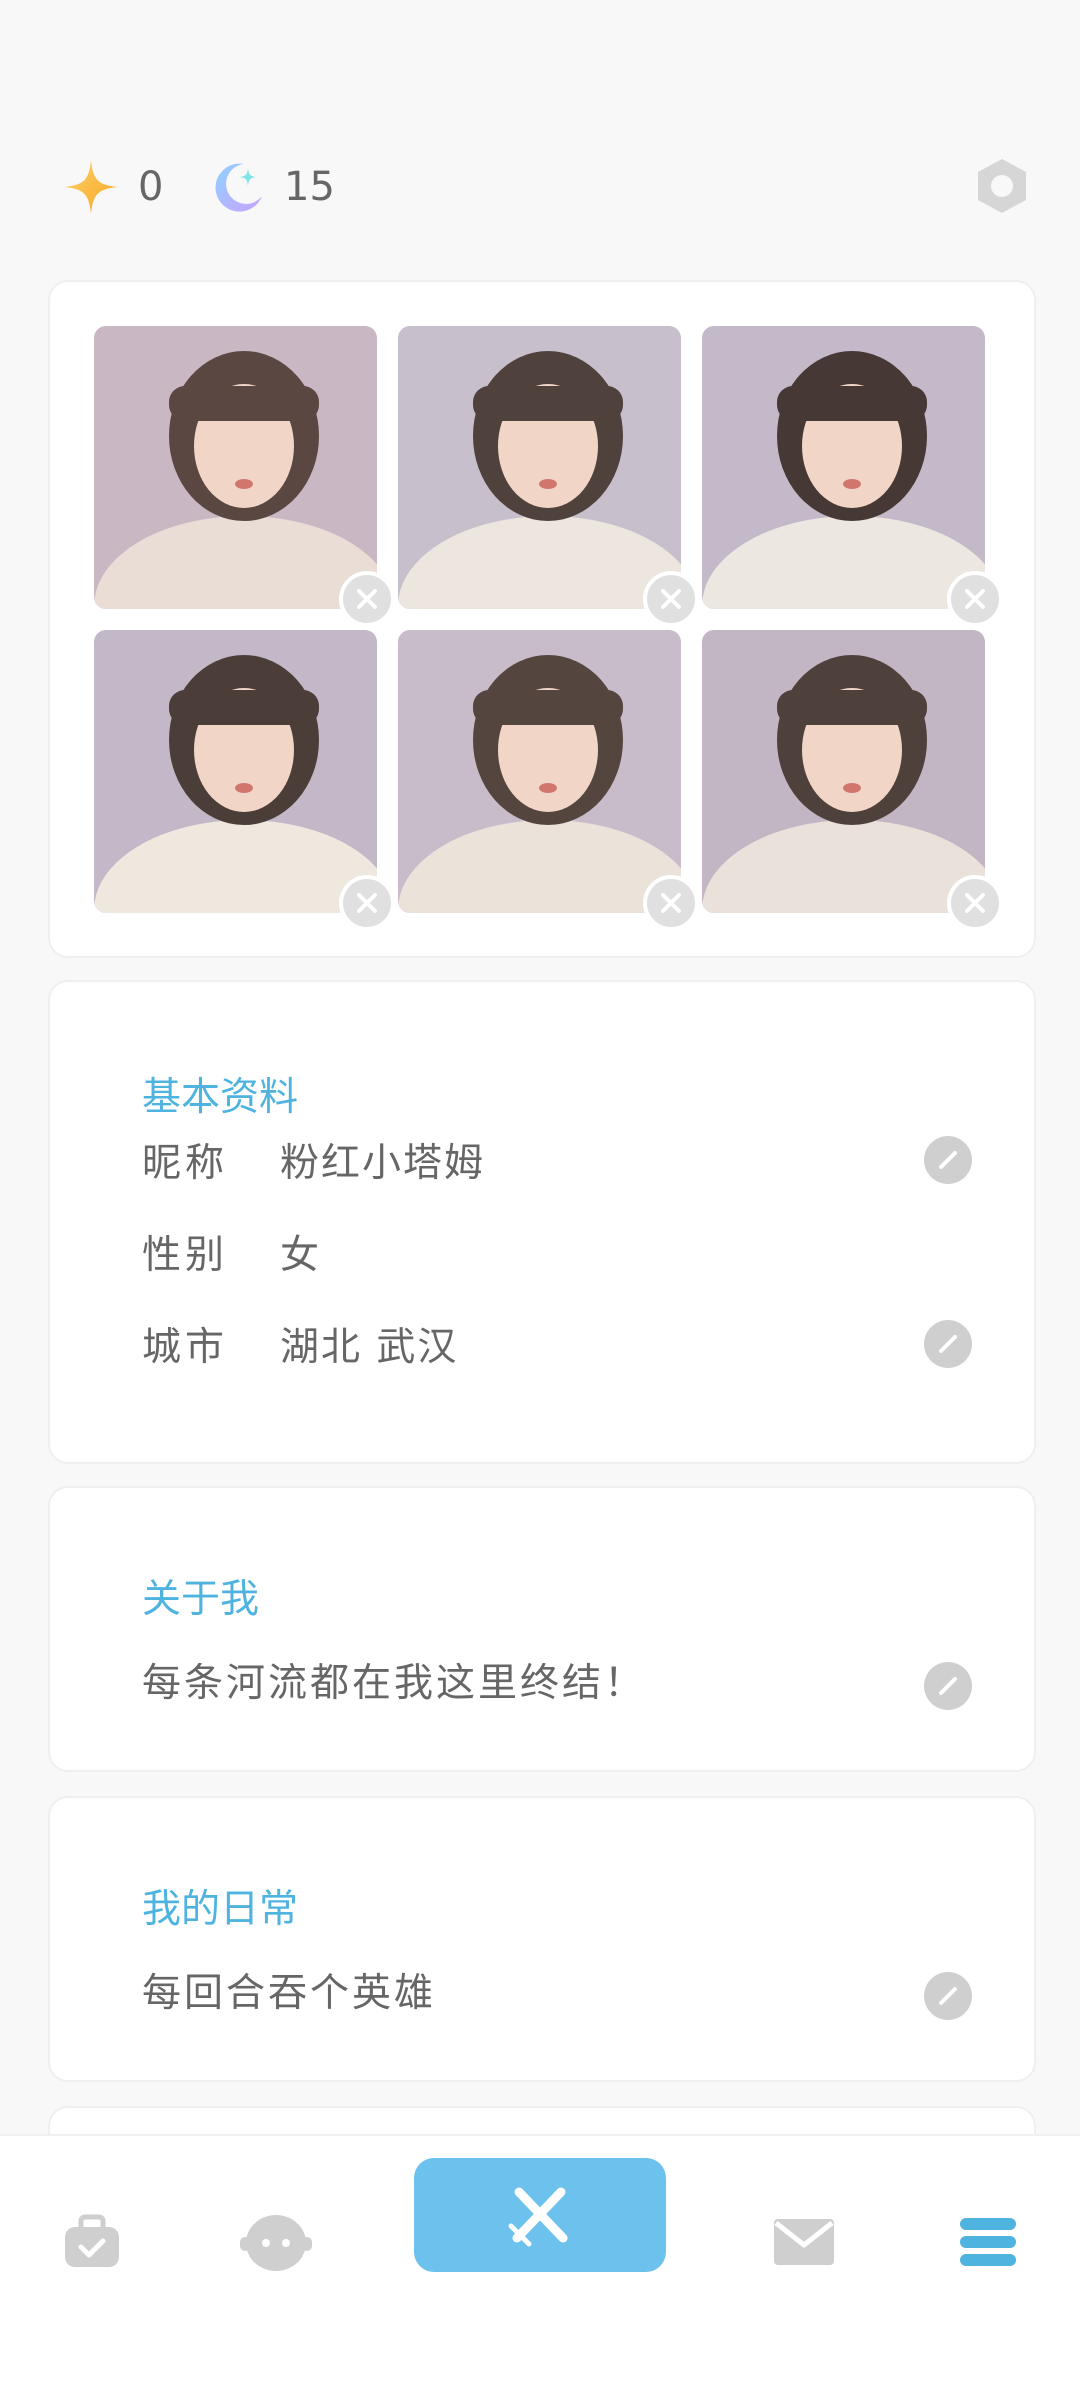 The width and height of the screenshot is (1080, 2388). Describe the element at coordinates (558, 1344) in the screenshot. I see `city-row: 城市 湖北 武汉` at that location.